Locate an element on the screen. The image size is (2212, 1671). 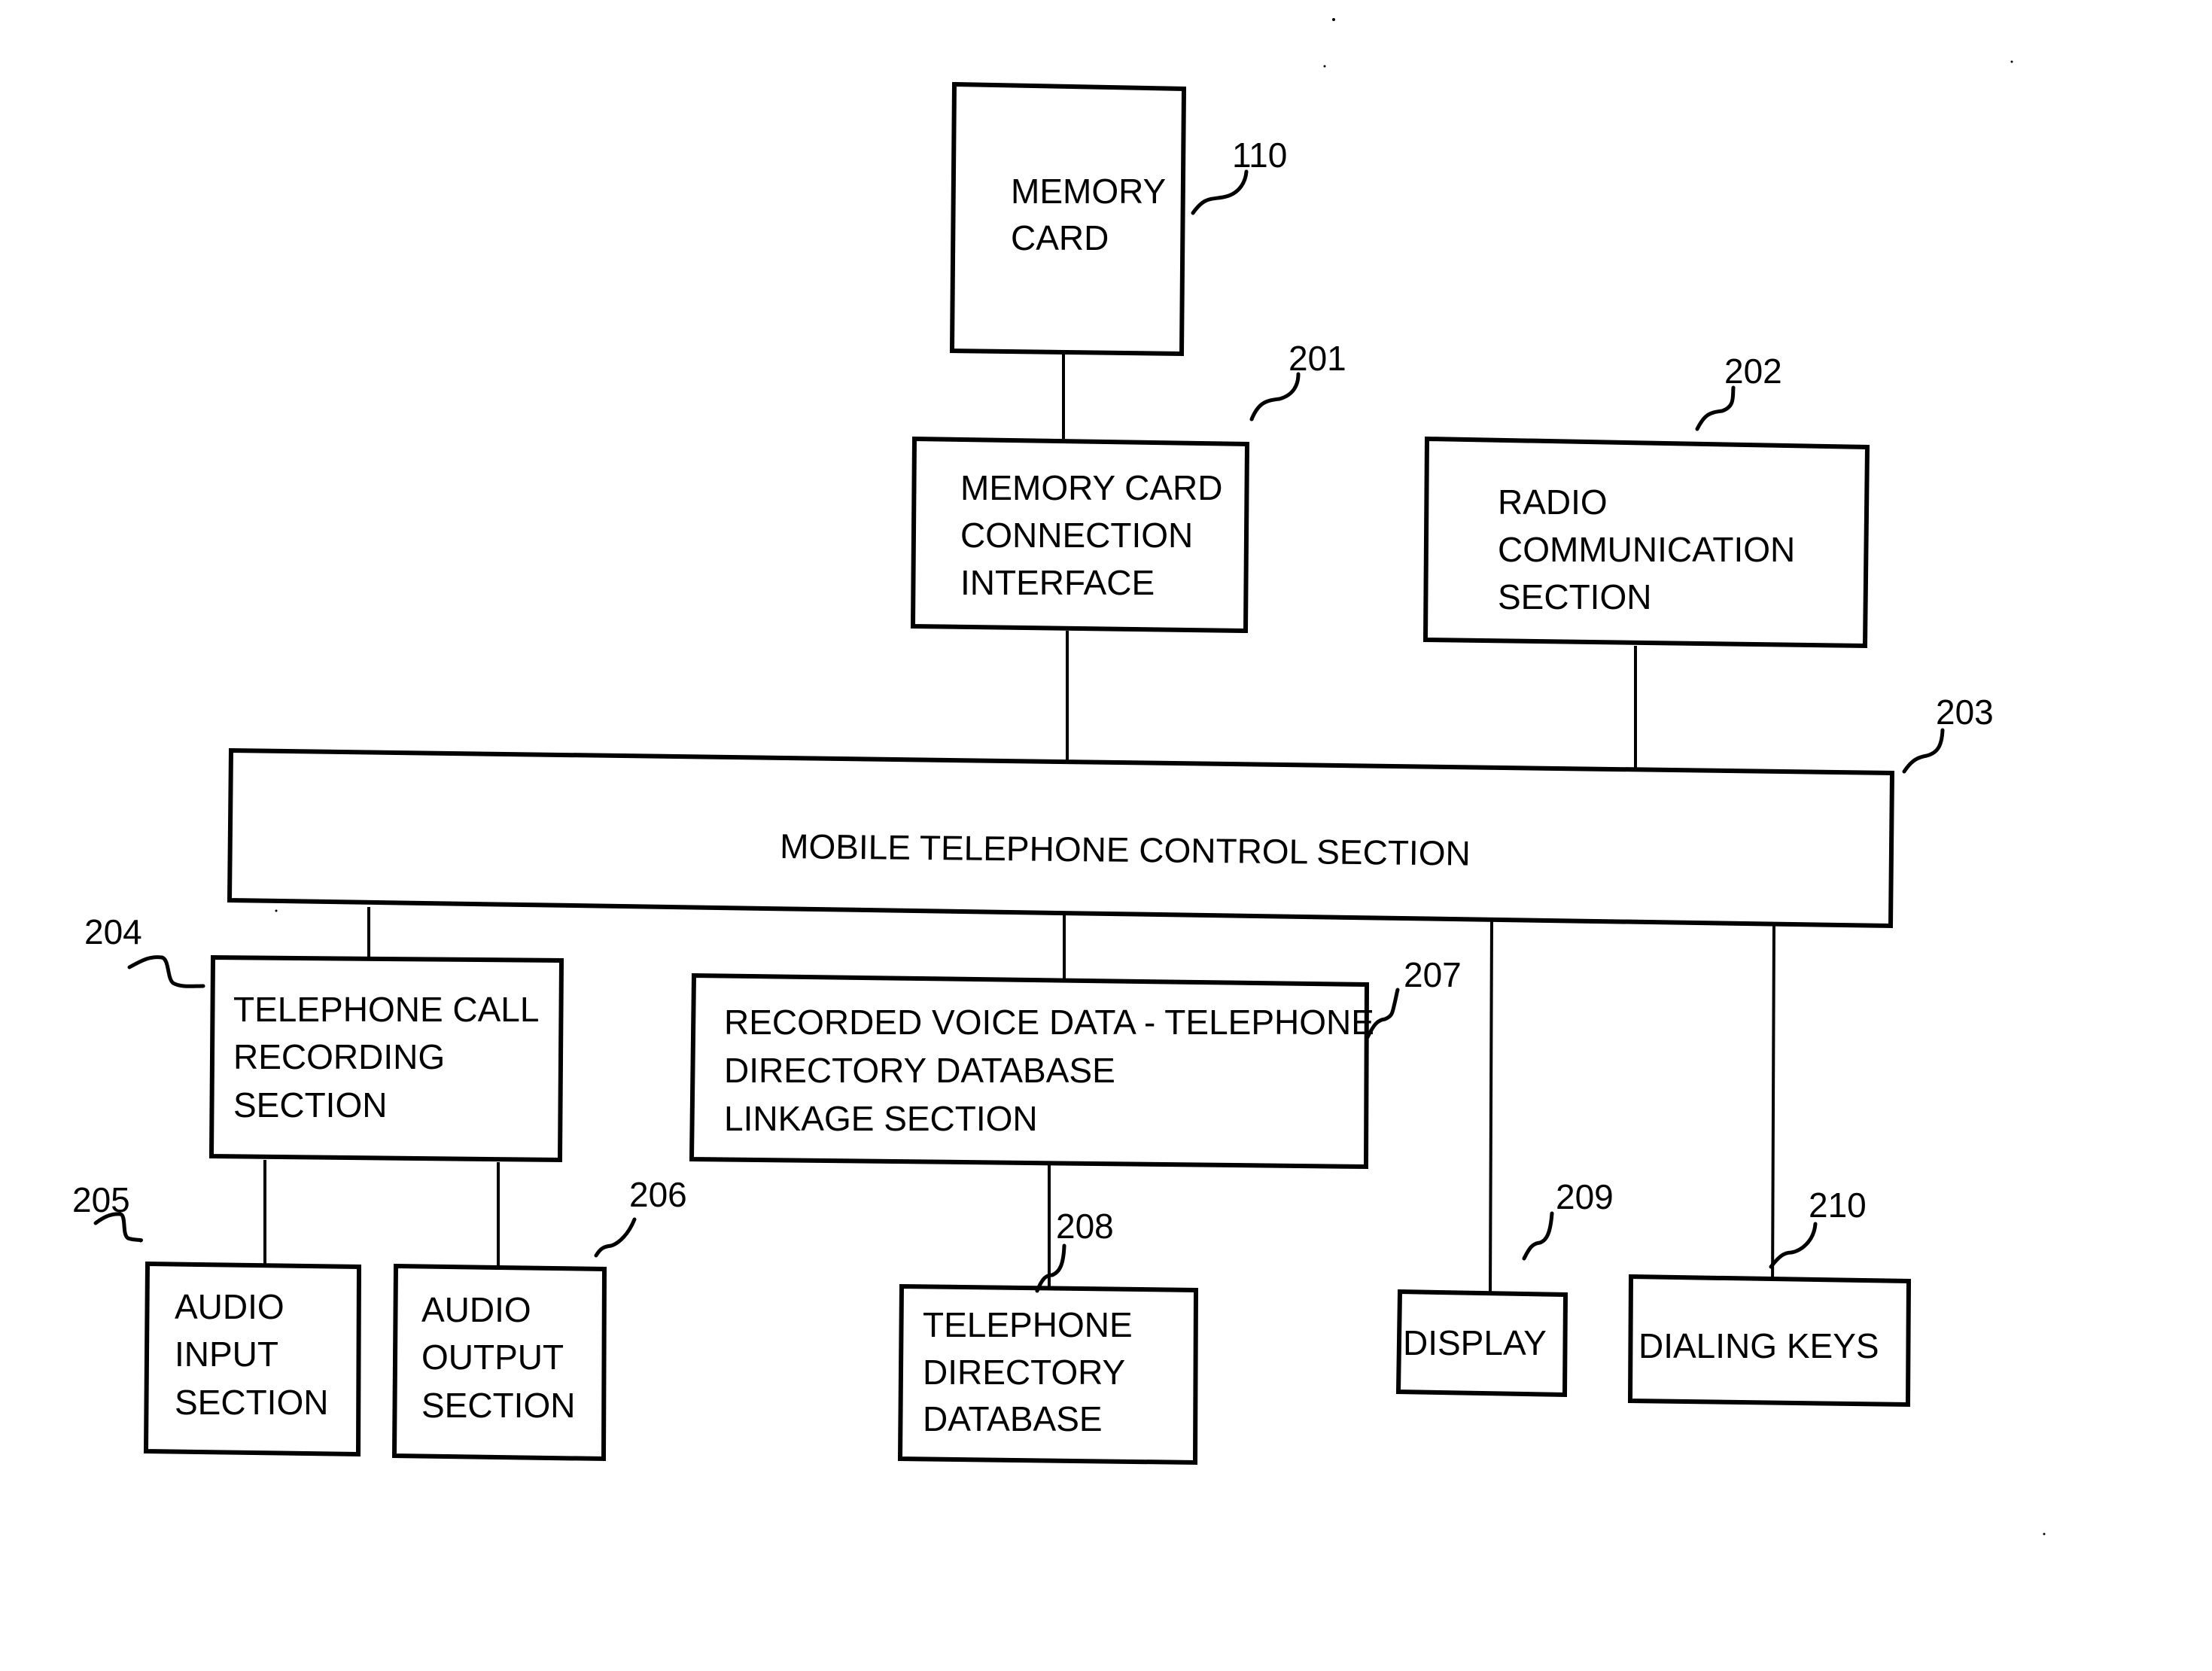
radio-ref-number: 202 is located at coordinates (1753, 371).